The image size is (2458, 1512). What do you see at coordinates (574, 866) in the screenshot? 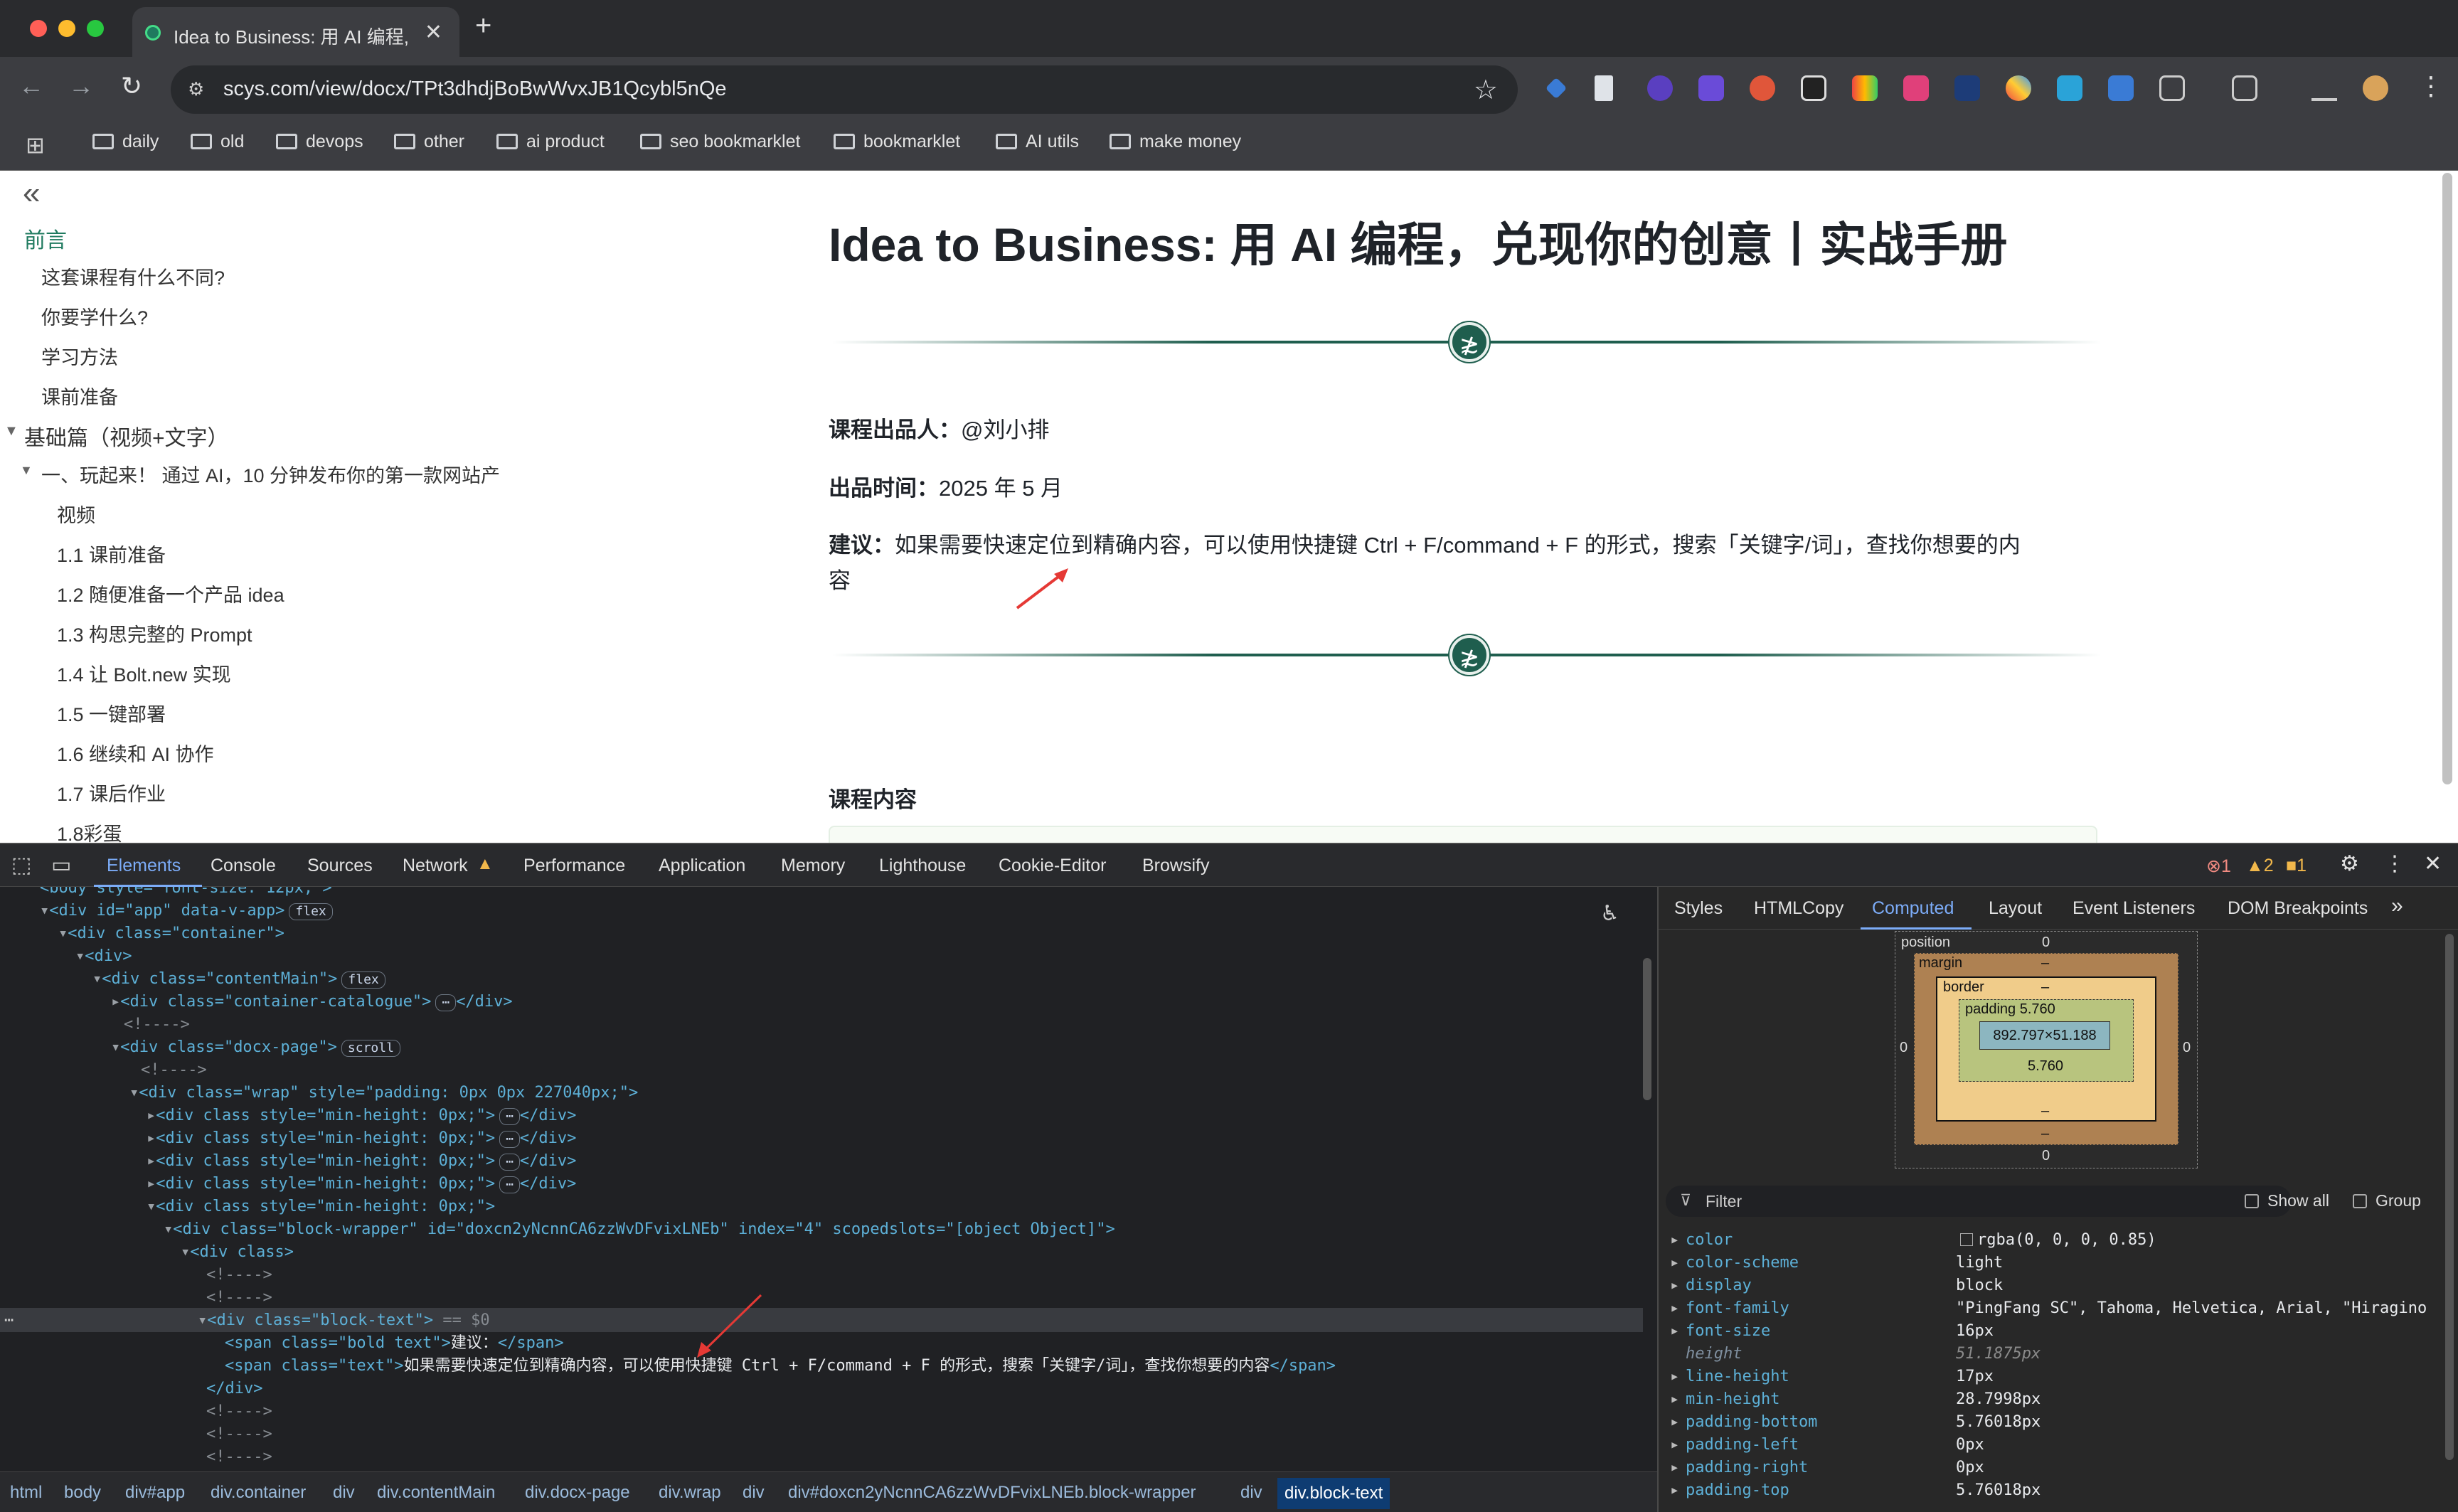
I see `devtools-tab: Performance` at bounding box center [574, 866].